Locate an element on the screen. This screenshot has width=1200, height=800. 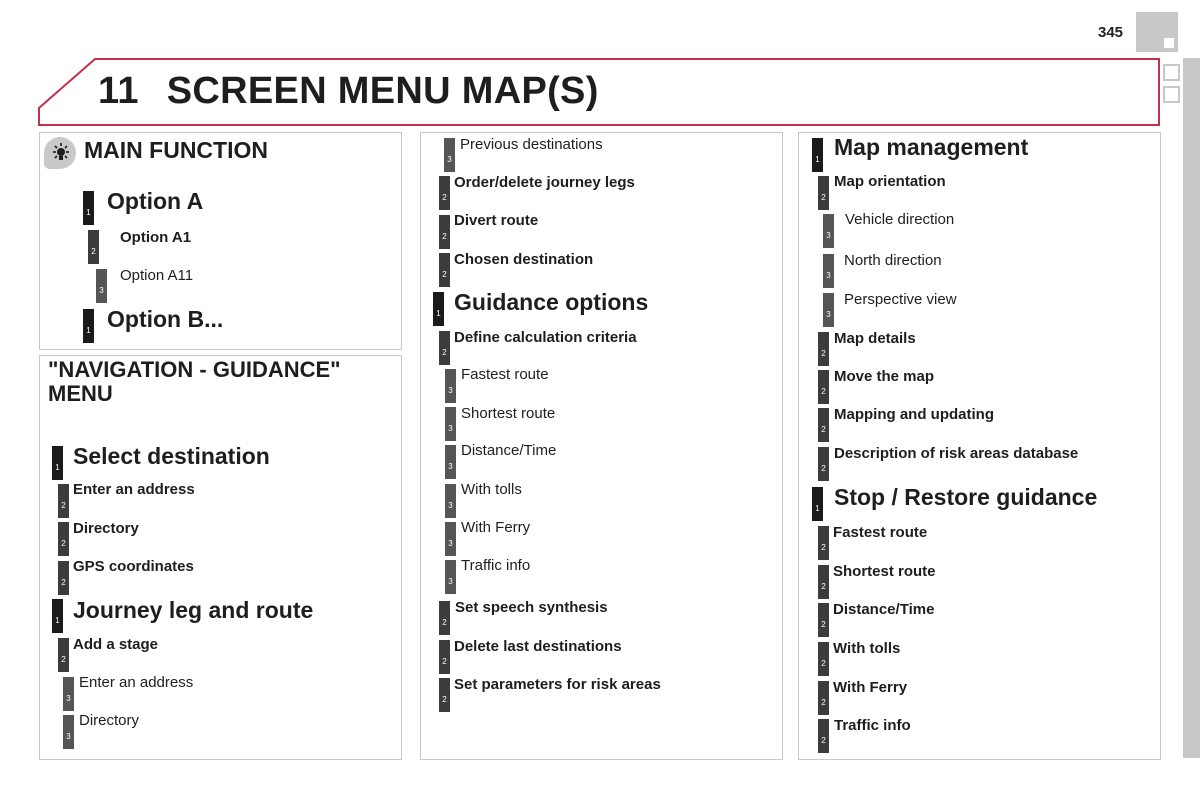
menu-item-stop-fastest-route: Fastest route is located at coordinates (880, 532).